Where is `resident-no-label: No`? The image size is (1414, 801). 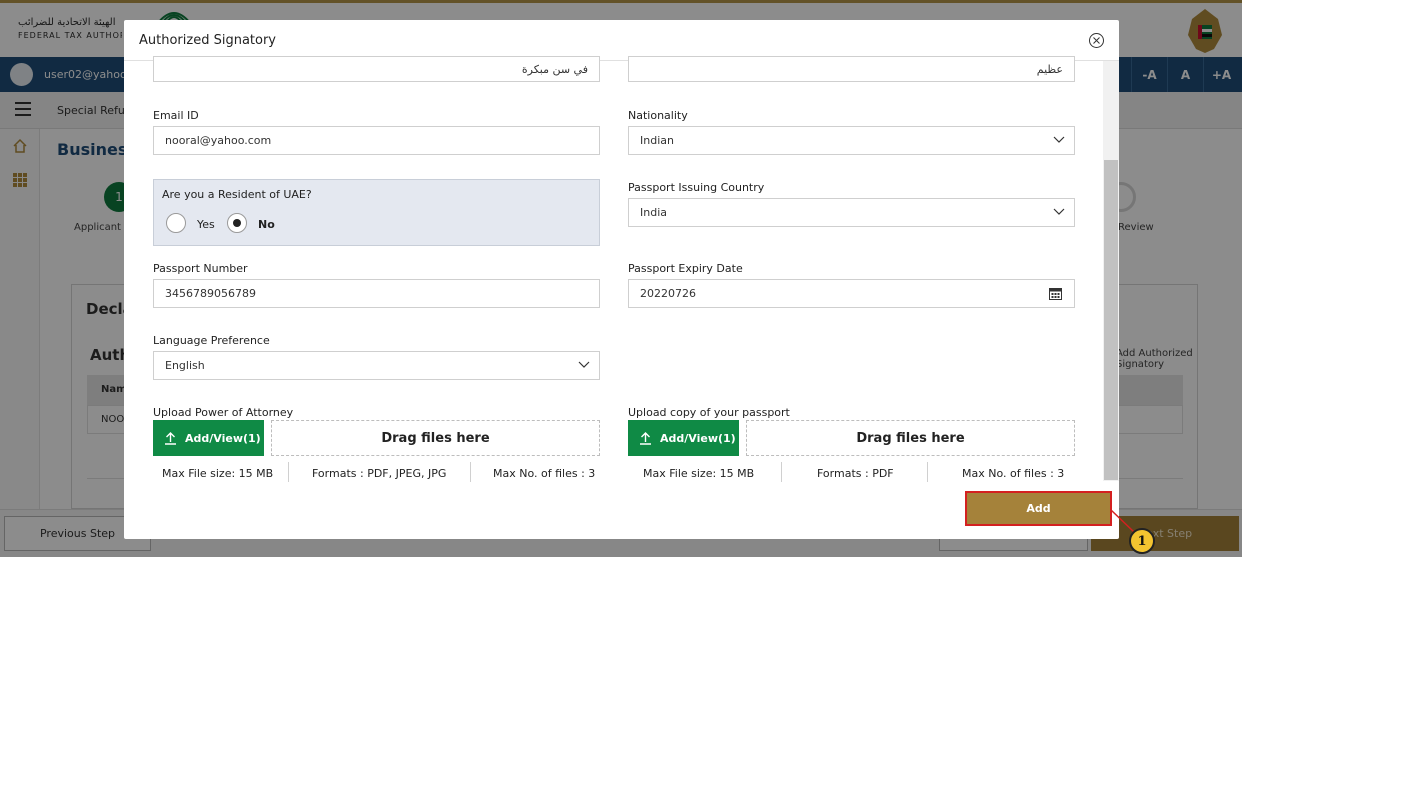 resident-no-label: No is located at coordinates (266, 224).